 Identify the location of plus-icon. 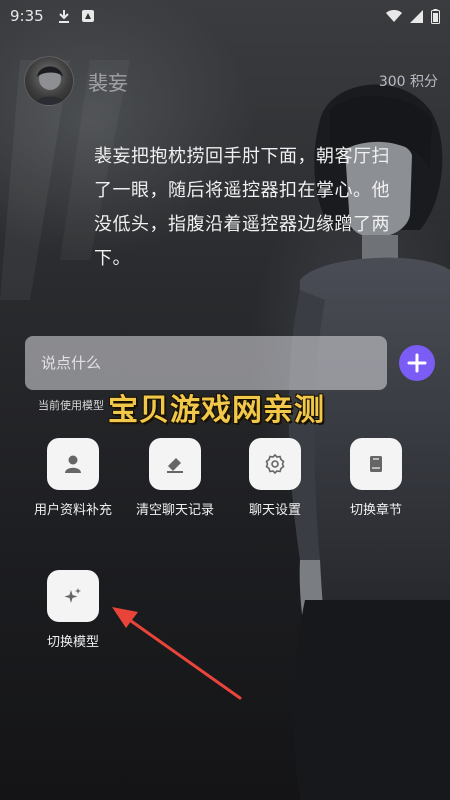
(417, 363).